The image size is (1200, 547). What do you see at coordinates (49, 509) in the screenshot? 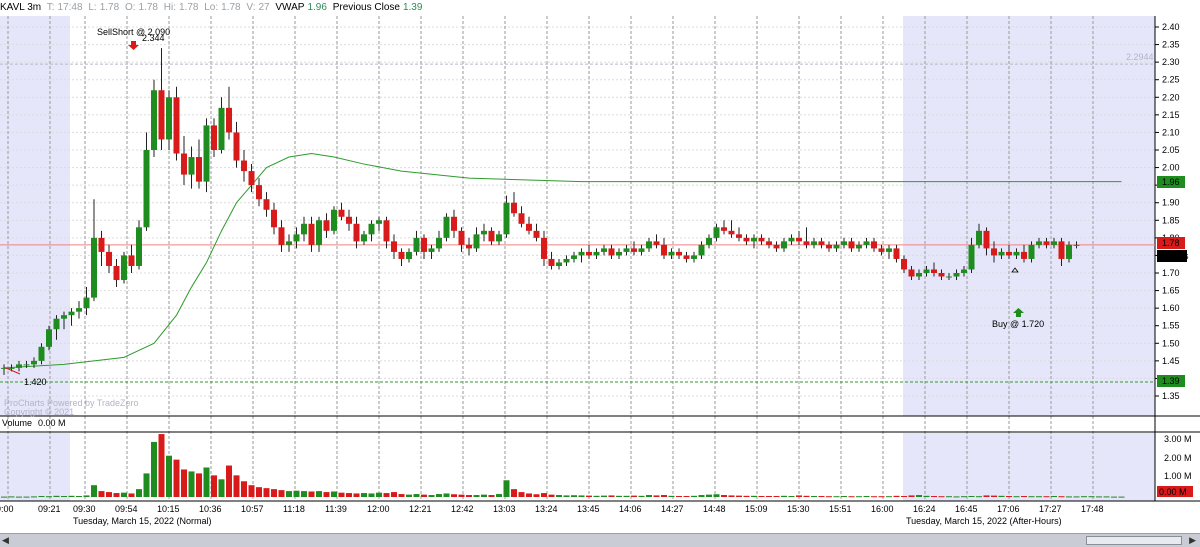
I see `time-tick-label: 09:21` at bounding box center [49, 509].